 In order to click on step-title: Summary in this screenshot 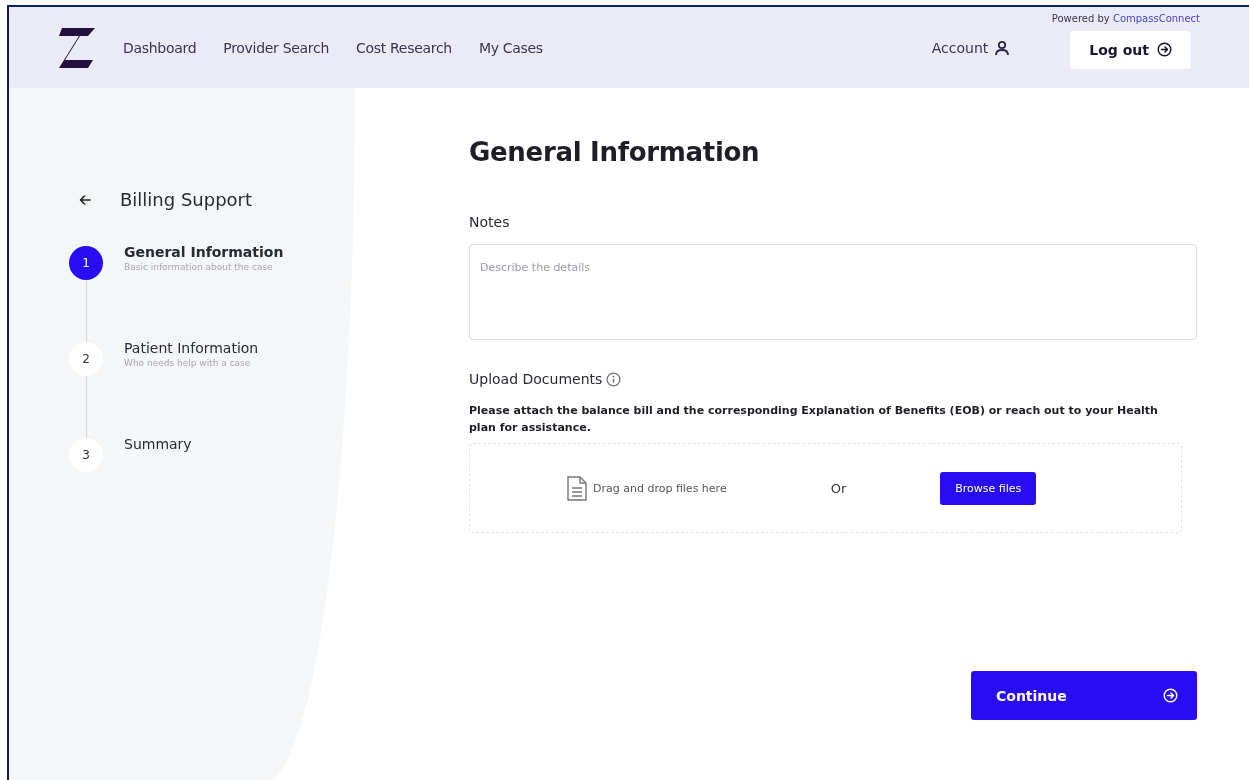, I will do `click(158, 444)`.